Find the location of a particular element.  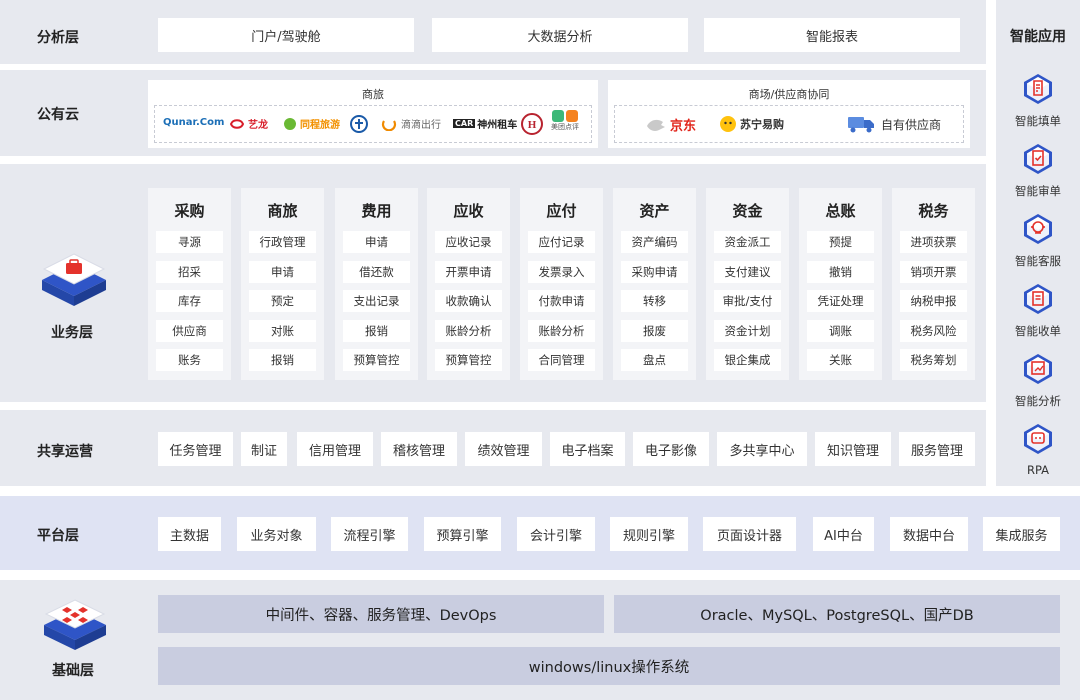

shared-ops-item: 知识管理 is located at coordinates (853, 449).